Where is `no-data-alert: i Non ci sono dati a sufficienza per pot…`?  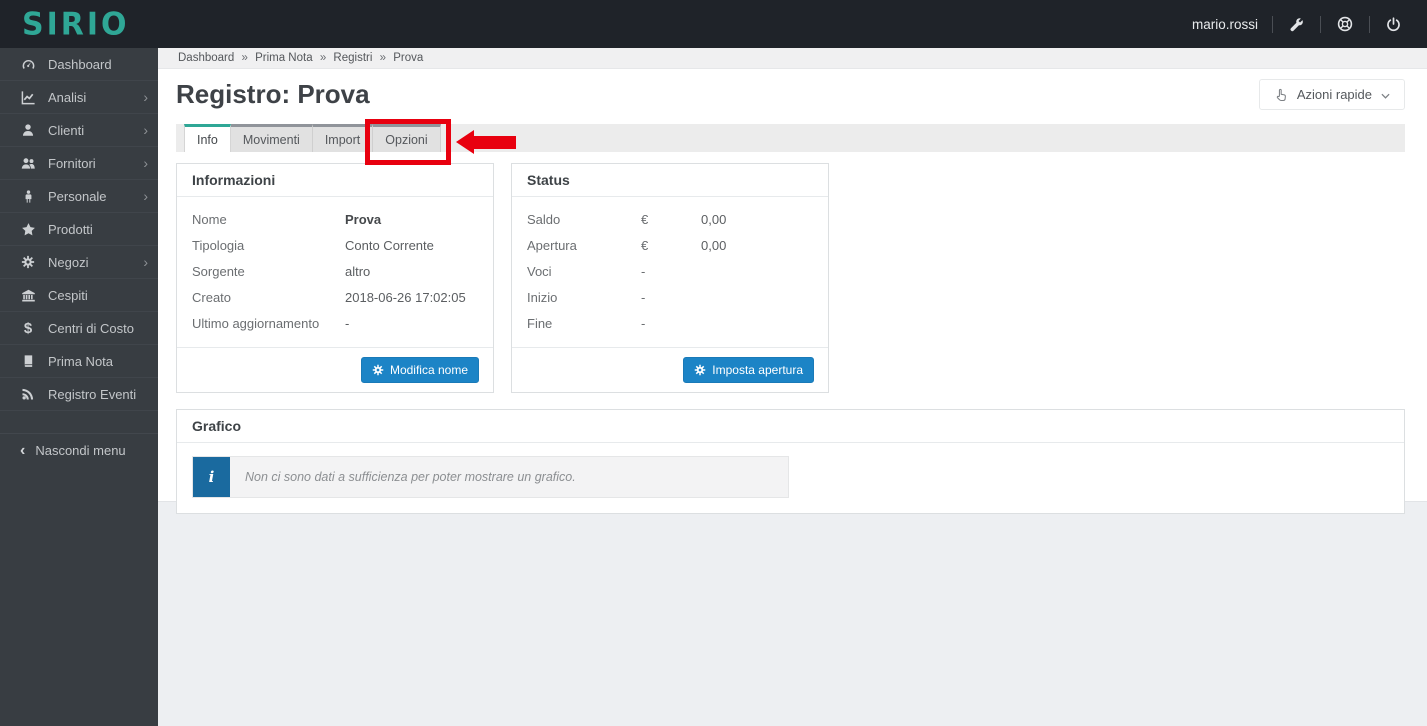 no-data-alert: i Non ci sono dati a sufficienza per pot… is located at coordinates (490, 477).